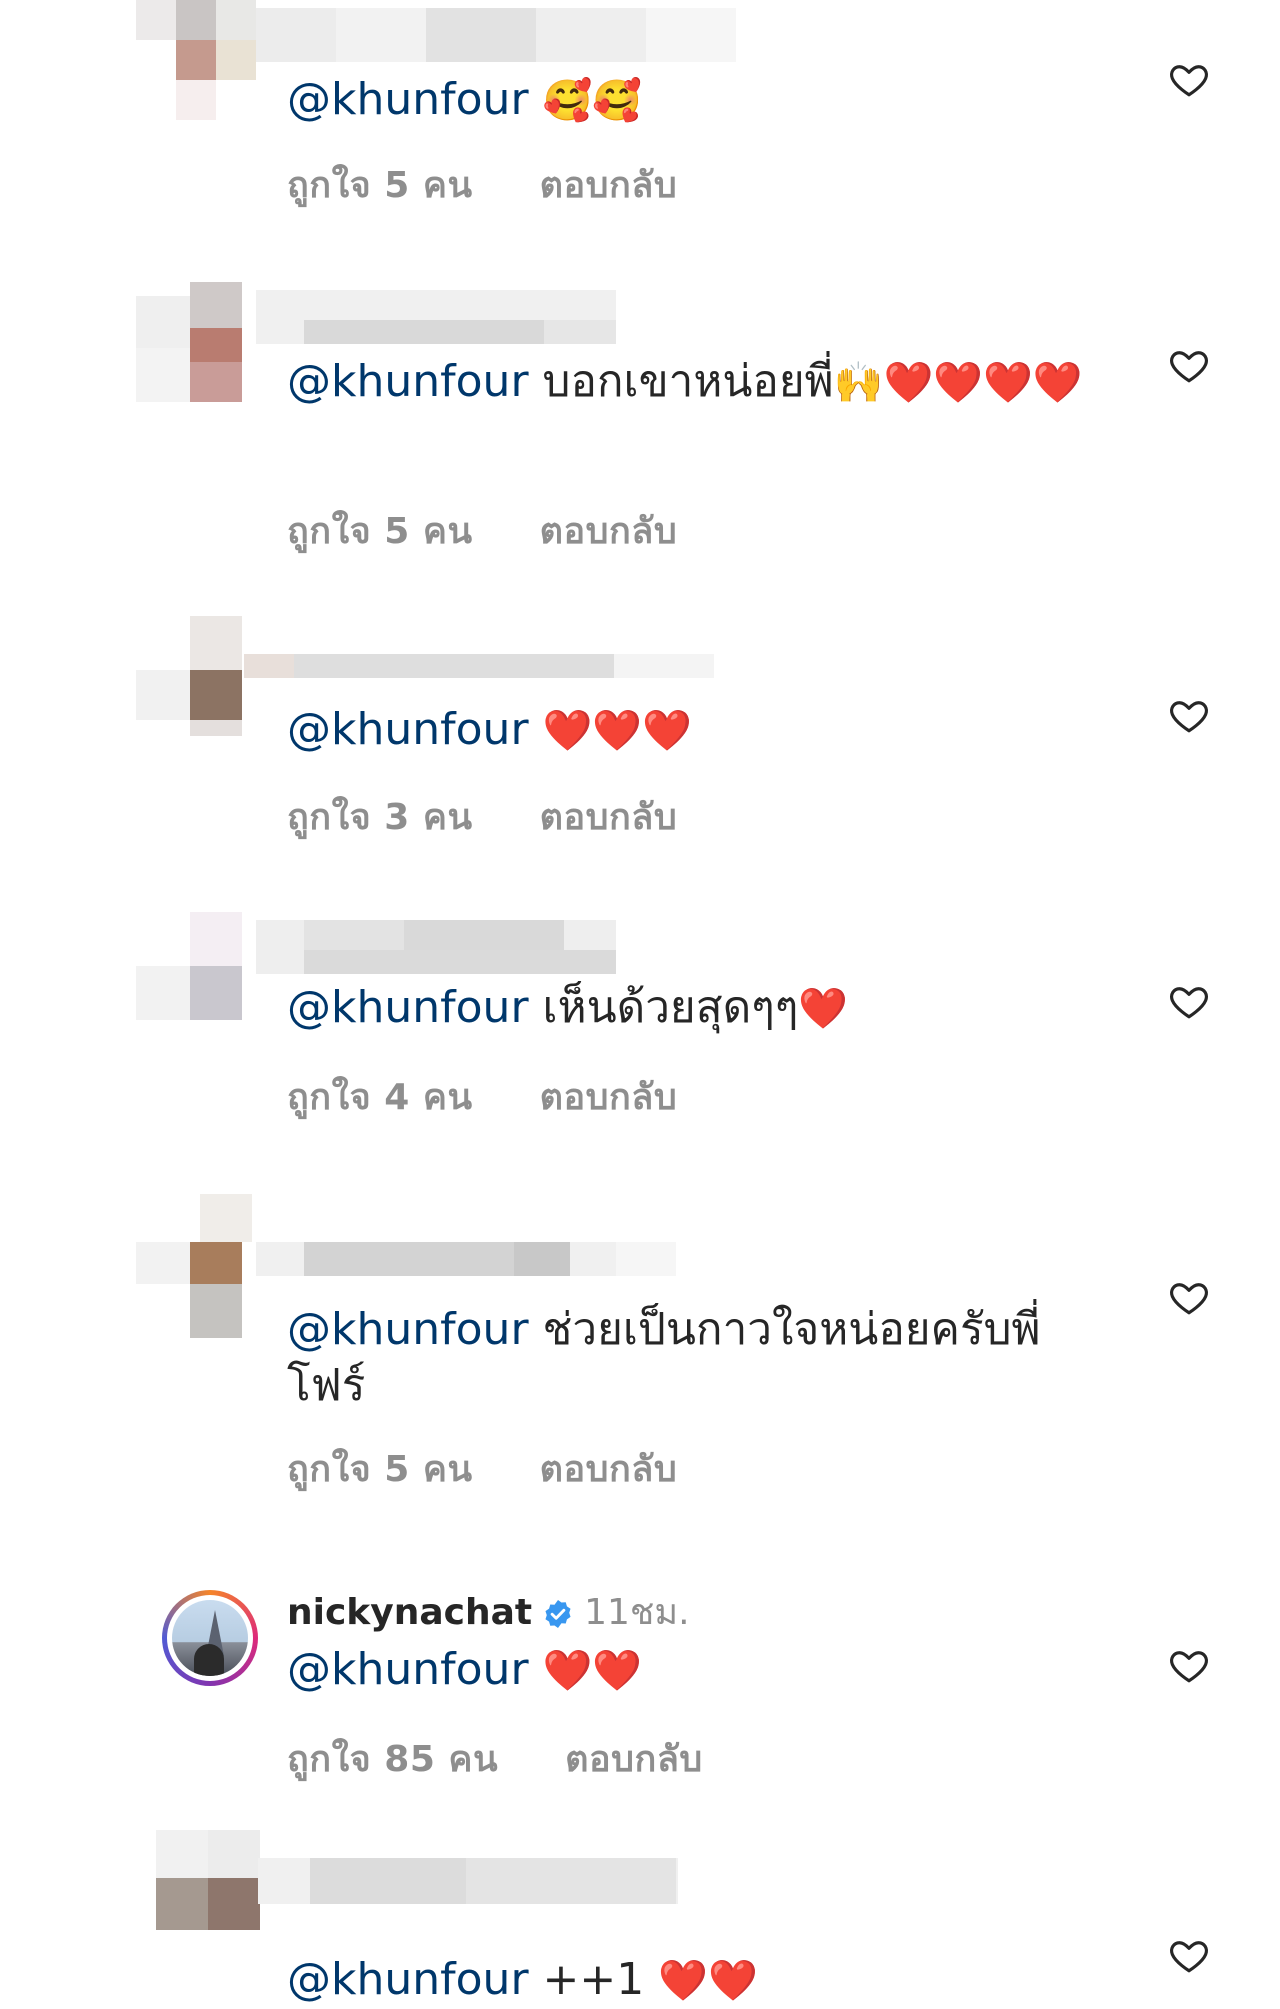 This screenshot has width=1280, height=2009. I want to click on like-count: ถูกใจ 85 คน, so click(392, 1759).